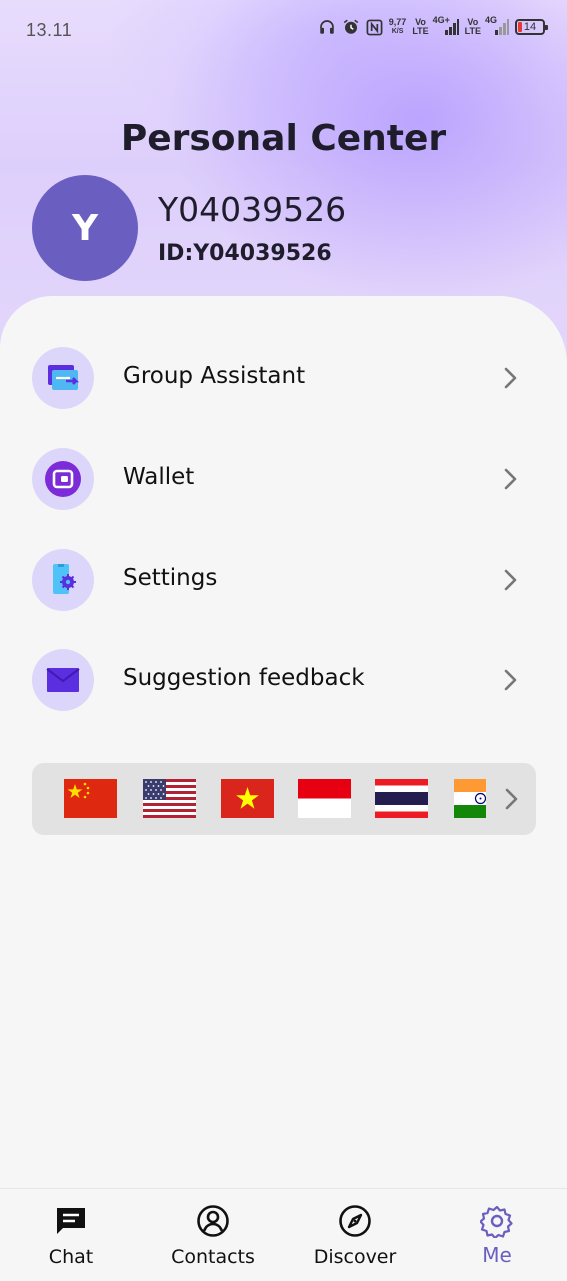 Image resolution: width=567 pixels, height=1281 pixels. Describe the element at coordinates (213, 1257) in the screenshot. I see `tab-label: Contacts` at that location.